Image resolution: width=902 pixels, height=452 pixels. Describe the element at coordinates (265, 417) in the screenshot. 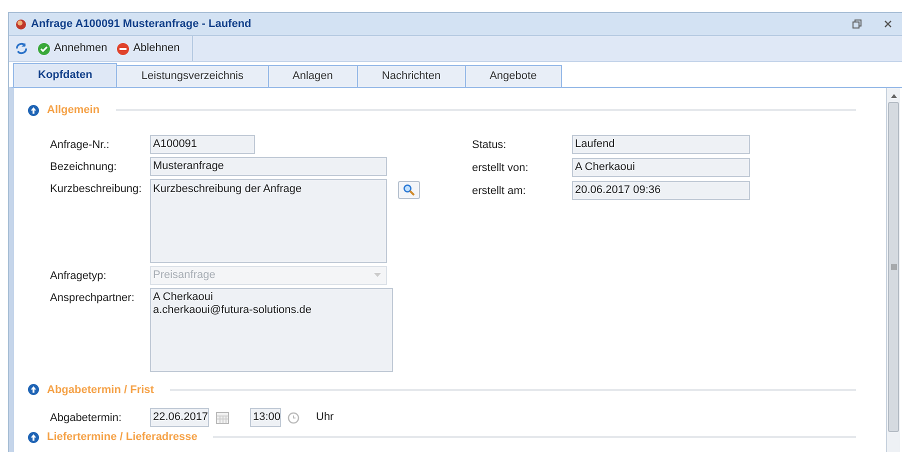

I see `time-field: 13:00` at that location.